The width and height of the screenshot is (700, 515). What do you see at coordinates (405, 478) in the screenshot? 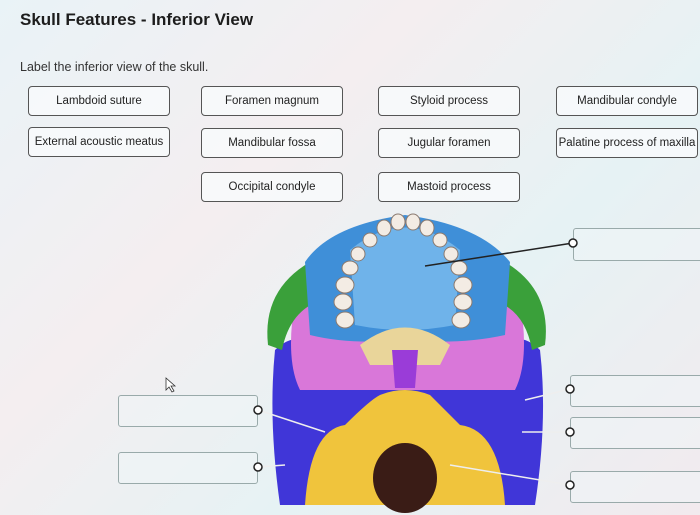
I see `foramen-magnum` at bounding box center [405, 478].